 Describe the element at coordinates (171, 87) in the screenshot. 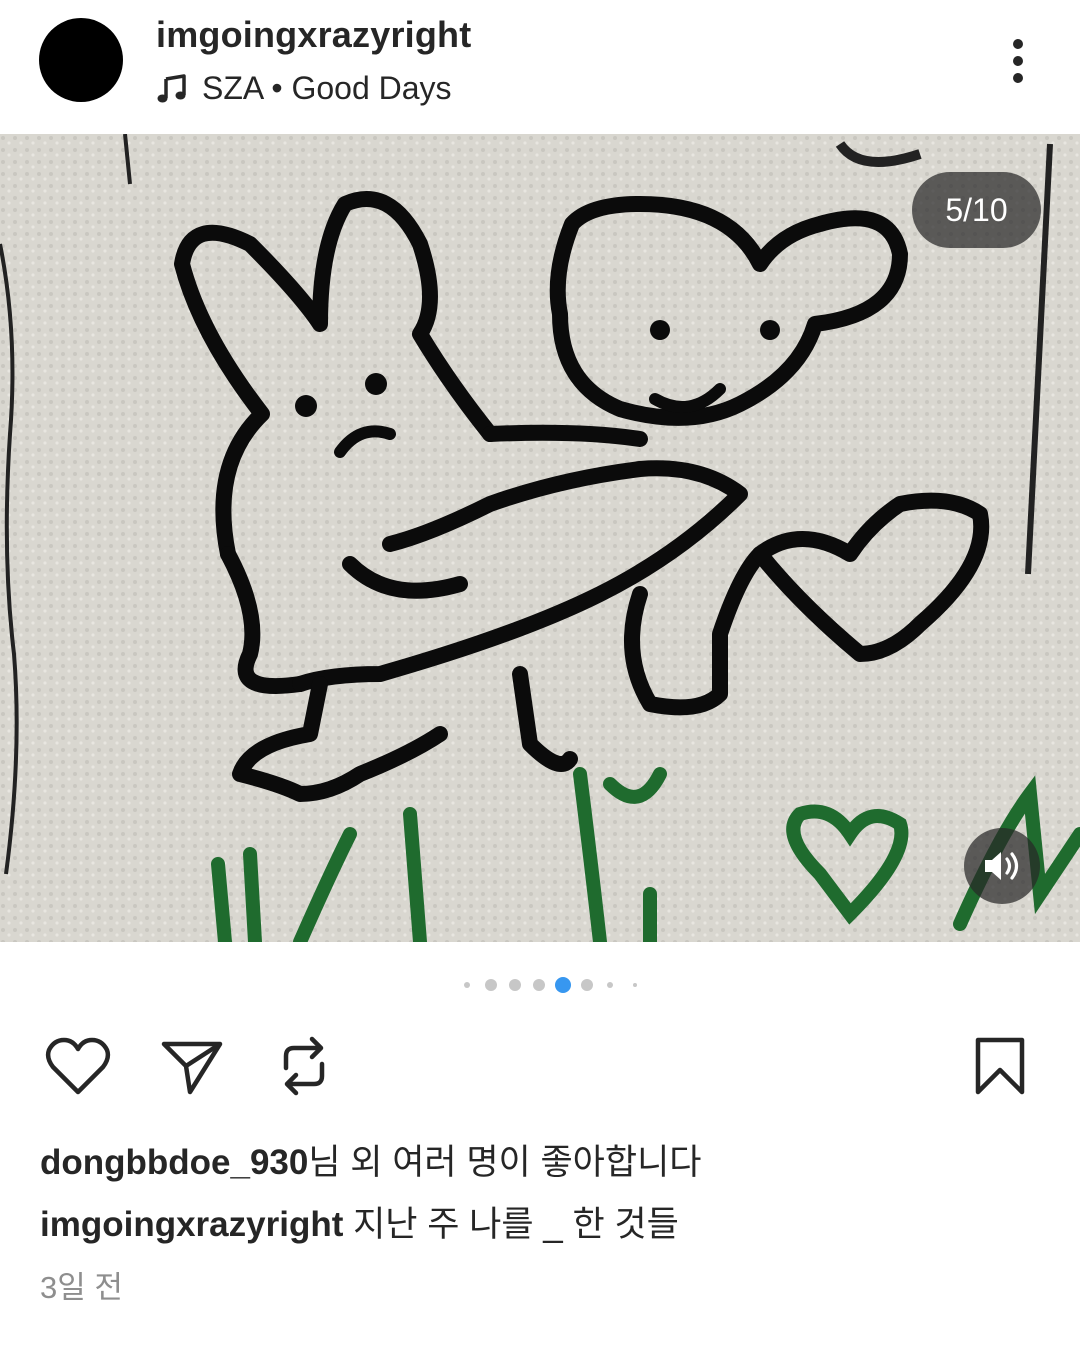

I see `music-note-icon` at that location.